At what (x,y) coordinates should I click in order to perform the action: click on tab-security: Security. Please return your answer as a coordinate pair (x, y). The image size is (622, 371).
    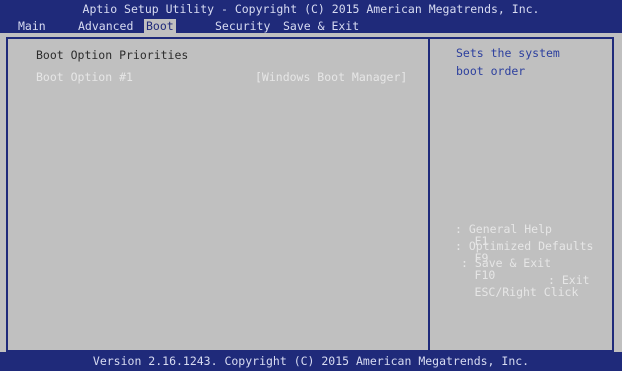
    Looking at the image, I should click on (242, 26).